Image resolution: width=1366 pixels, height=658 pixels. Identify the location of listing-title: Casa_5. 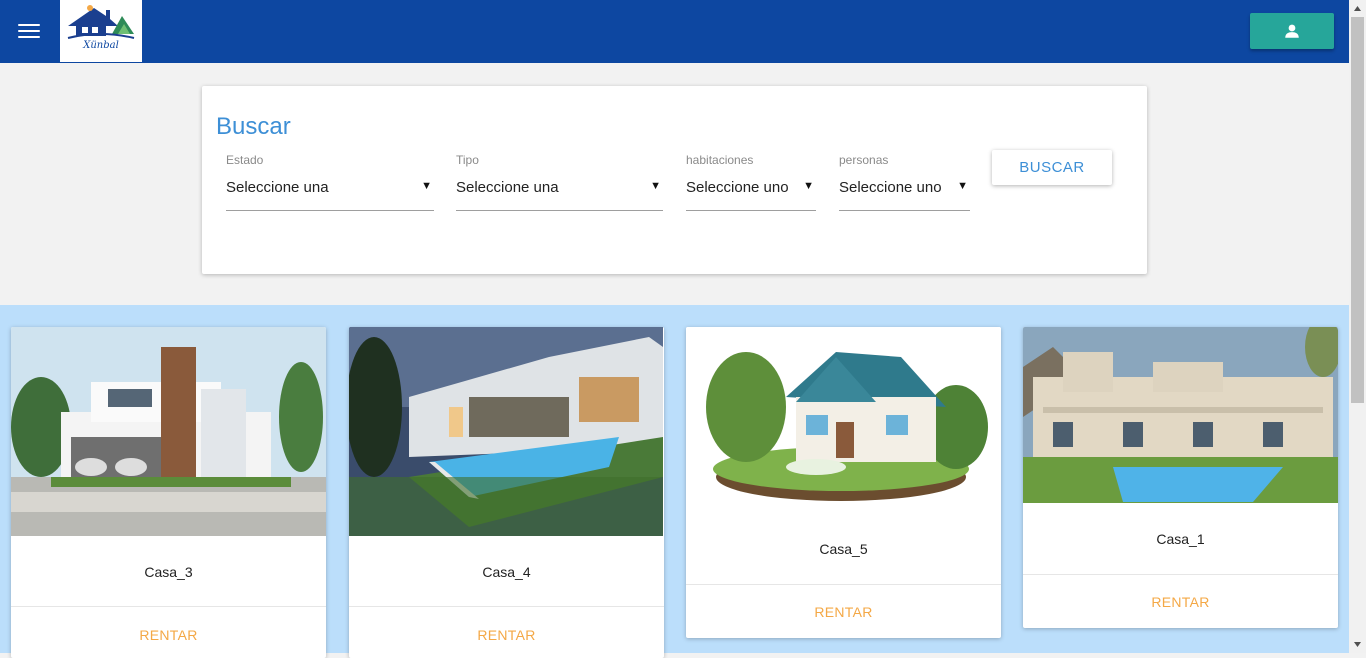
(843, 549).